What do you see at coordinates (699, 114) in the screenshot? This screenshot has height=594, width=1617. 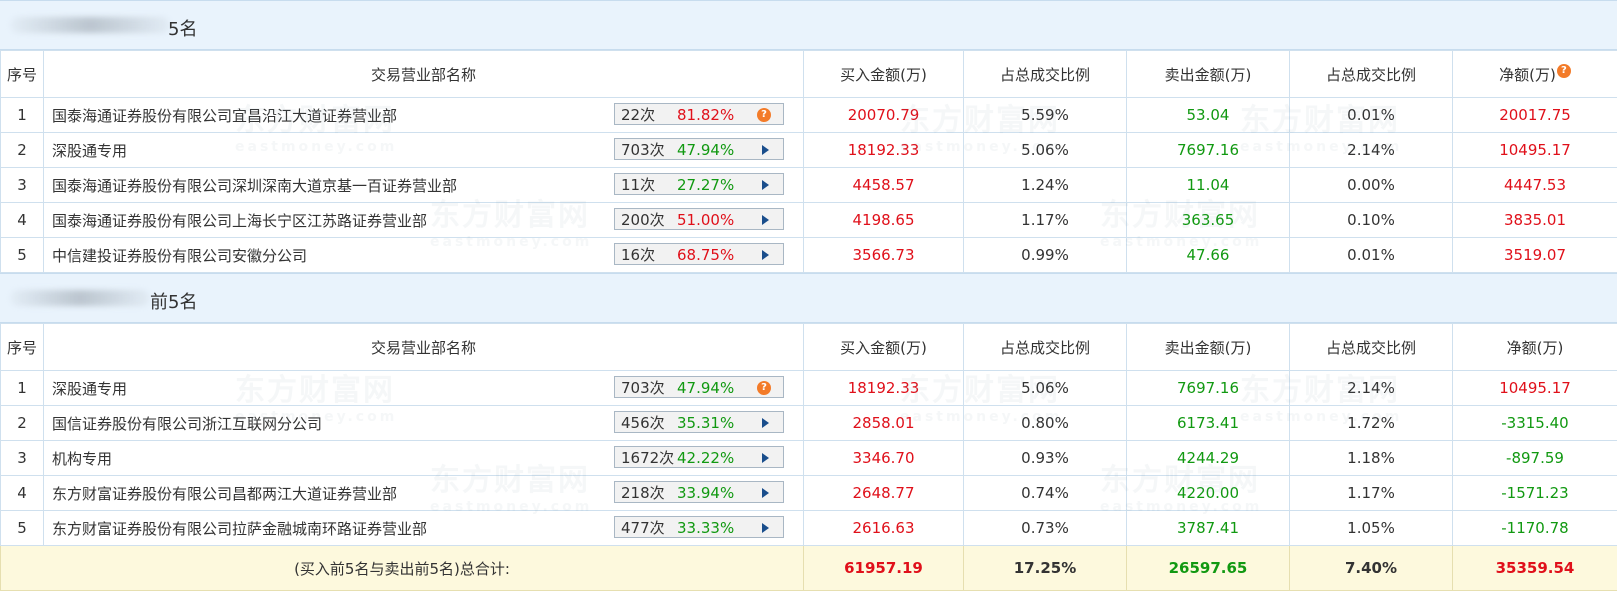 I see `history-stats-button: 22次 81.82%?` at bounding box center [699, 114].